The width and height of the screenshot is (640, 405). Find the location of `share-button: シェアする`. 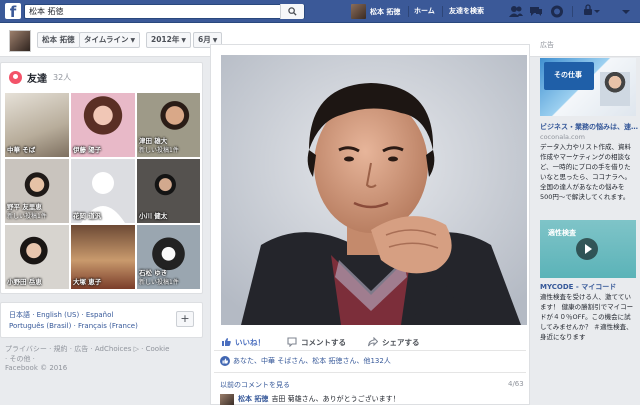

share-button: シェアする is located at coordinates (394, 342).